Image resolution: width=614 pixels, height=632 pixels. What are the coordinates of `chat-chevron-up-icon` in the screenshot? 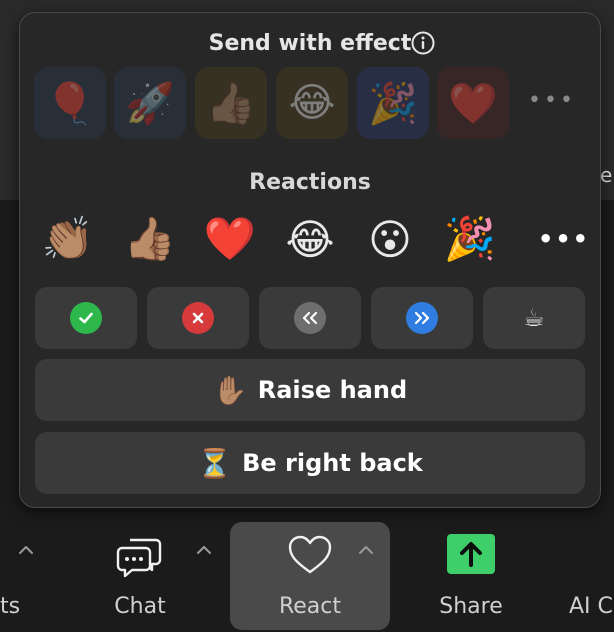 It's located at (204, 550).